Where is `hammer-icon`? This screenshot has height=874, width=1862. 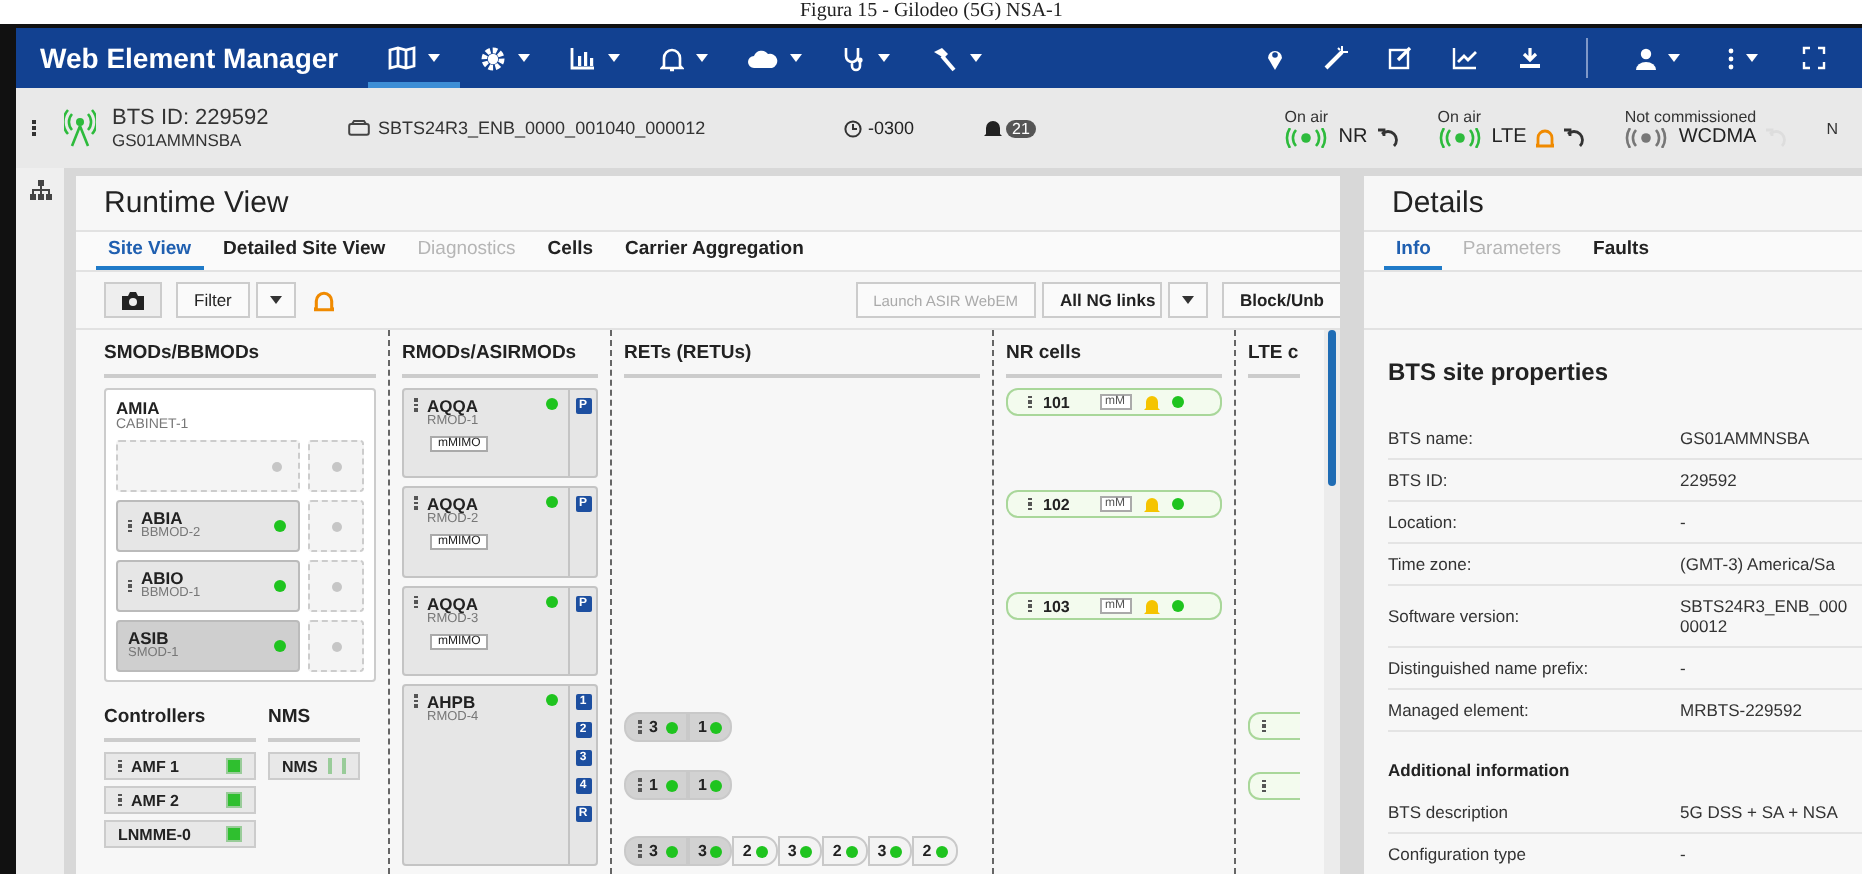
hammer-icon is located at coordinates (944, 58).